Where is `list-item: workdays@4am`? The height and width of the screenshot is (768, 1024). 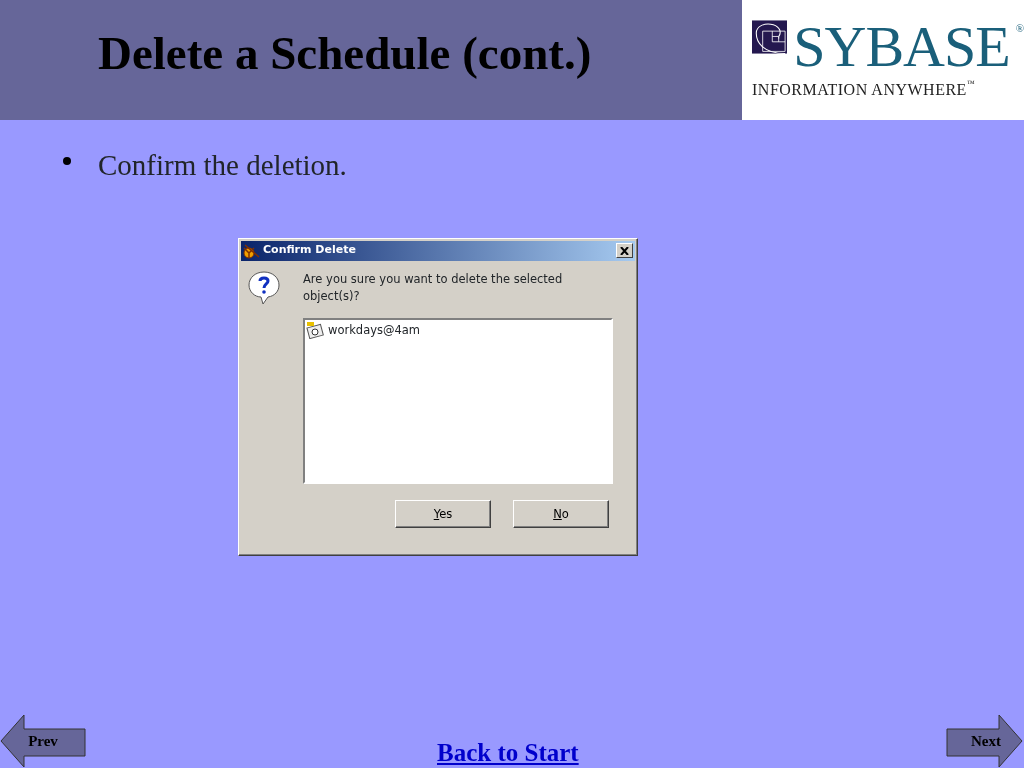
list-item: workdays@4am is located at coordinates (374, 330).